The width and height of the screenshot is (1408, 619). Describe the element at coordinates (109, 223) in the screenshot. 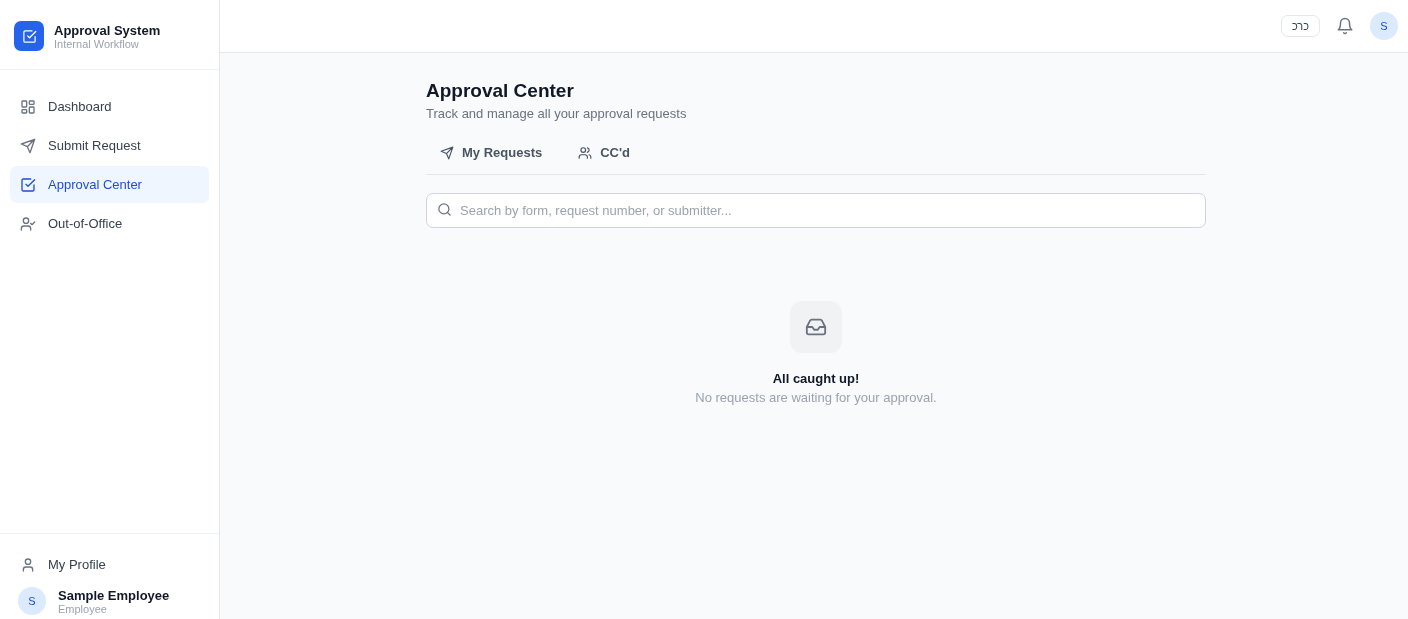

I see `sidebar-item: Out-of-Office` at that location.